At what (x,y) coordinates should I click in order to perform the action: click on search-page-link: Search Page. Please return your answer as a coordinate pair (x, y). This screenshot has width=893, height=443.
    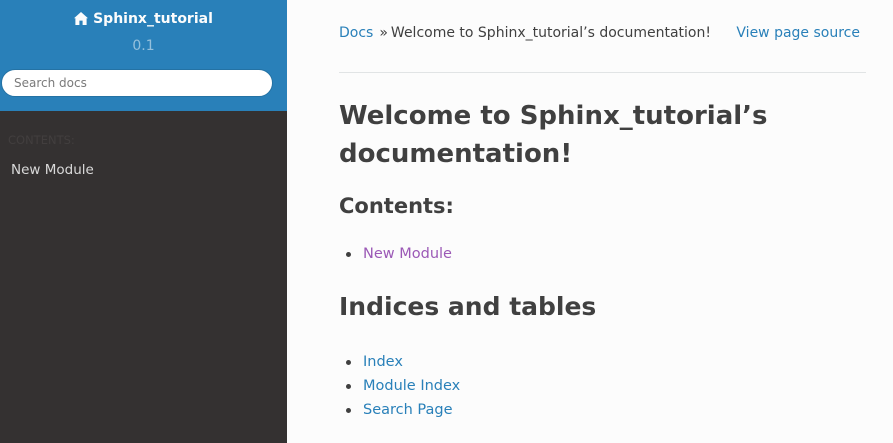
    Looking at the image, I should click on (408, 410).